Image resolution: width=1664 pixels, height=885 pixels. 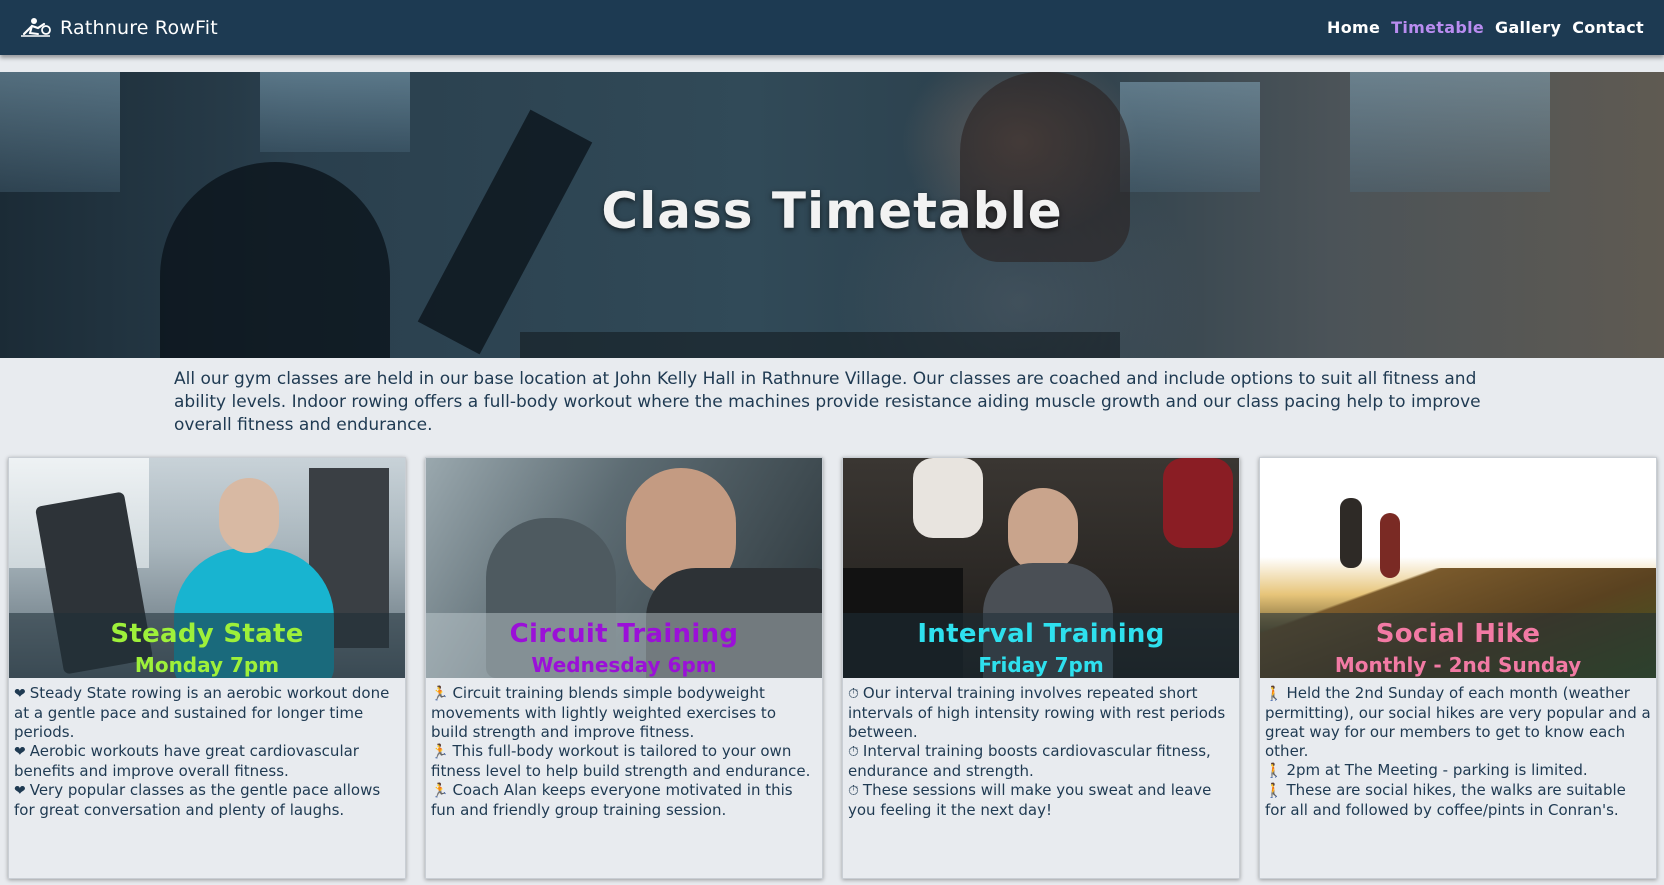 What do you see at coordinates (1041, 665) in the screenshot?
I see `class-time: Friday 7pm` at bounding box center [1041, 665].